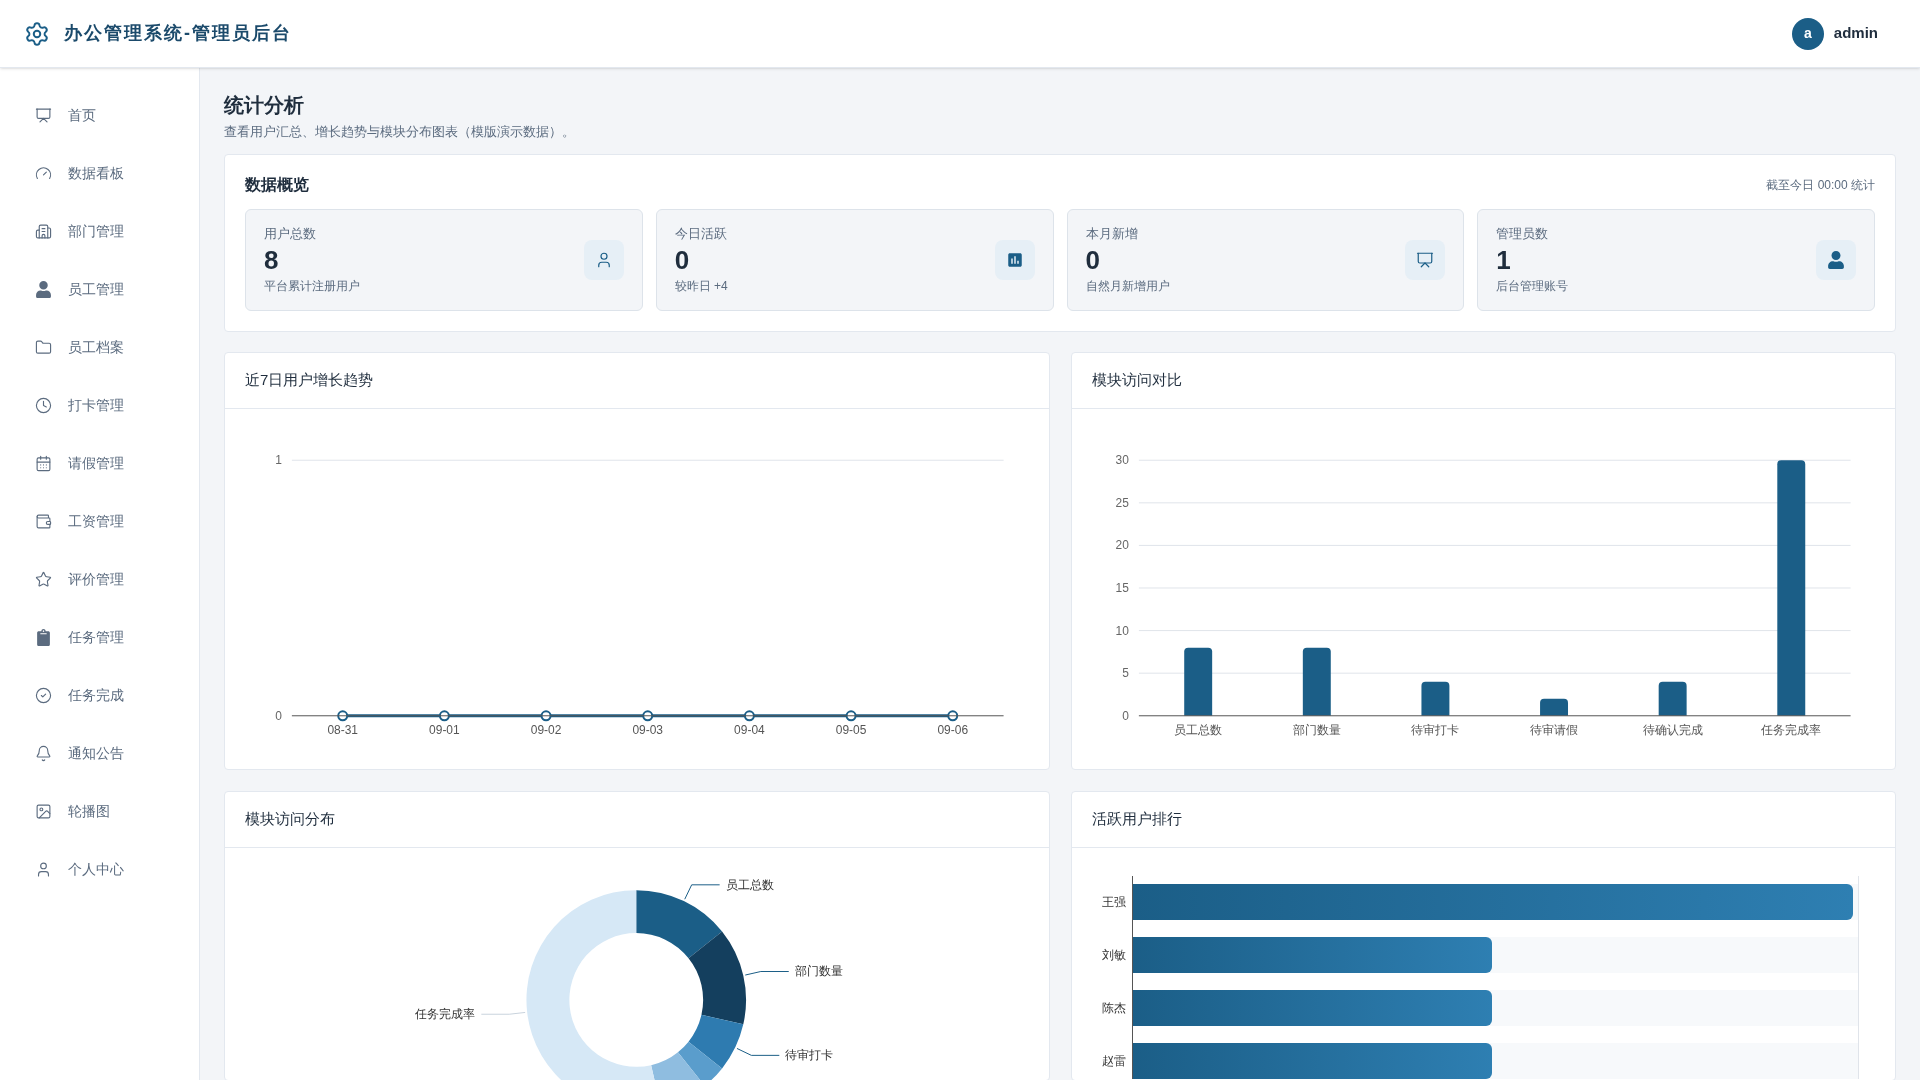 The width and height of the screenshot is (1920, 1080). I want to click on sidebar-item: 任务完成, so click(99, 695).